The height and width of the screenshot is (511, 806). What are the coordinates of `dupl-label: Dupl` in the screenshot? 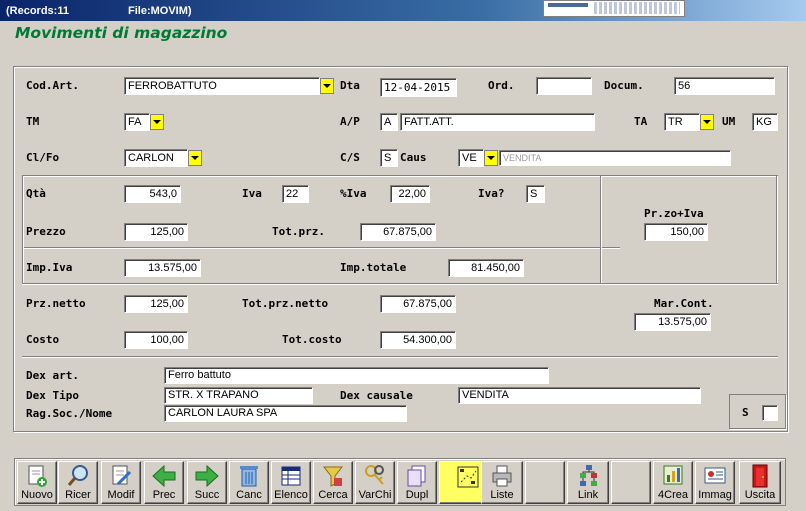 It's located at (417, 495).